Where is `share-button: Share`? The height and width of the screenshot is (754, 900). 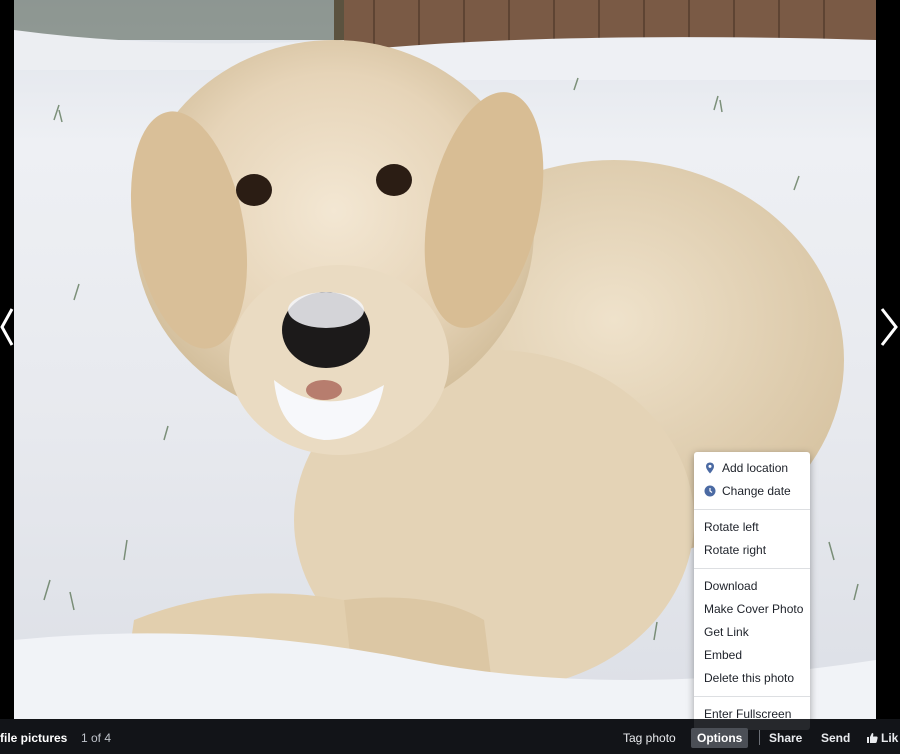 share-button: Share is located at coordinates (785, 738).